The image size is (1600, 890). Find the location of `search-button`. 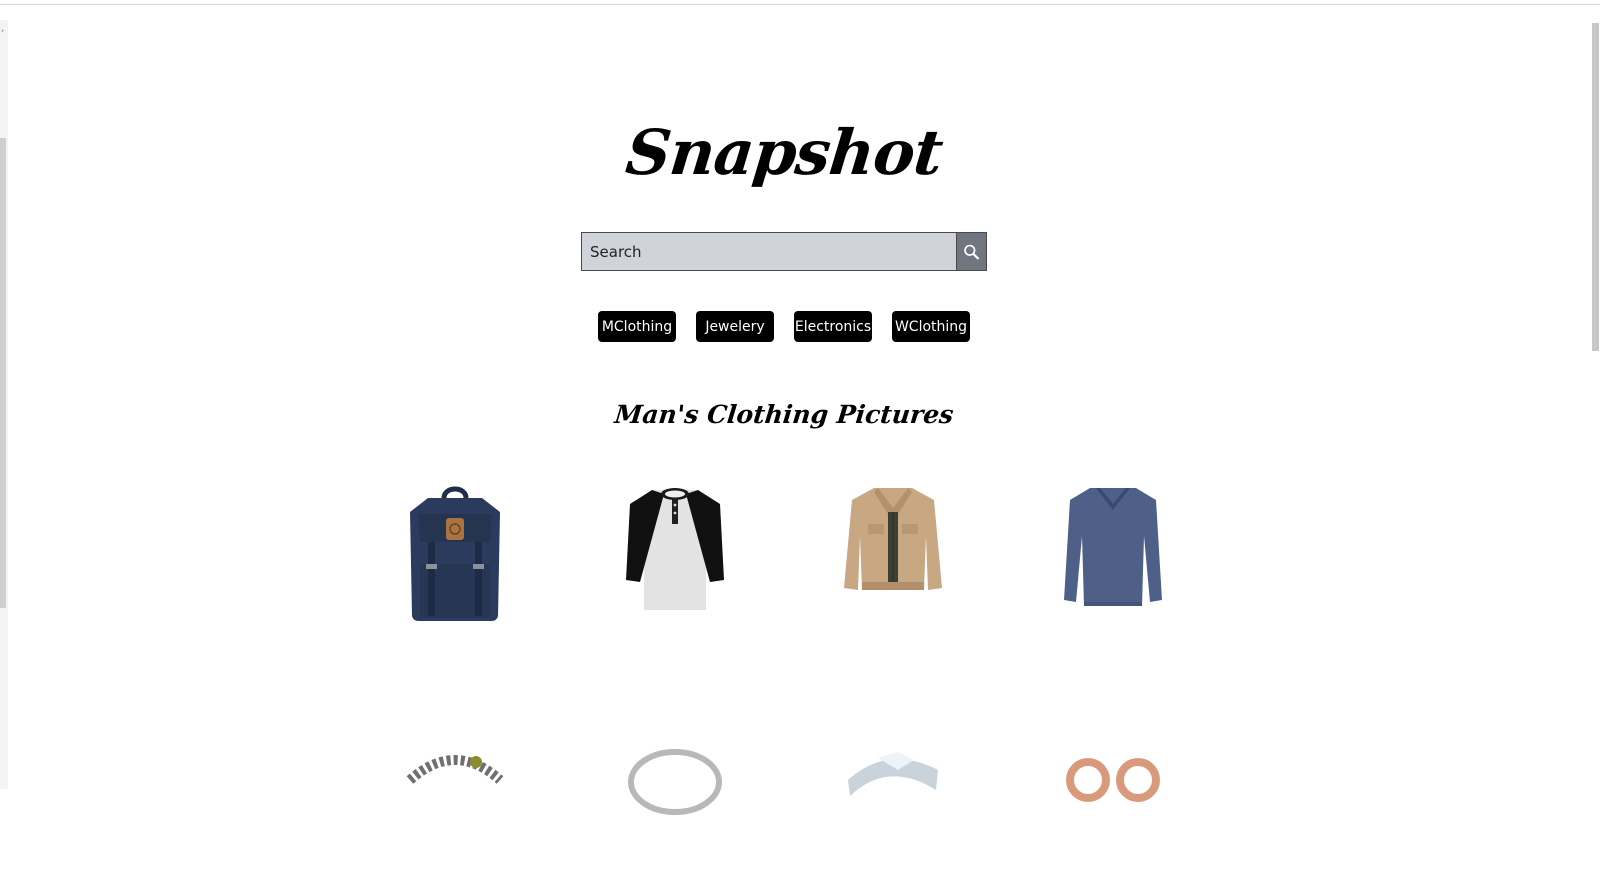

search-button is located at coordinates (972, 251).